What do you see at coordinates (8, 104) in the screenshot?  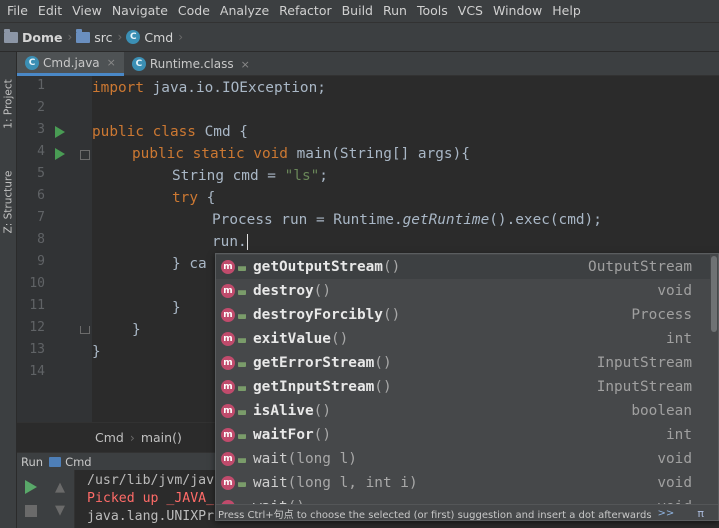 I see `project-tool-tab: 1: Project` at bounding box center [8, 104].